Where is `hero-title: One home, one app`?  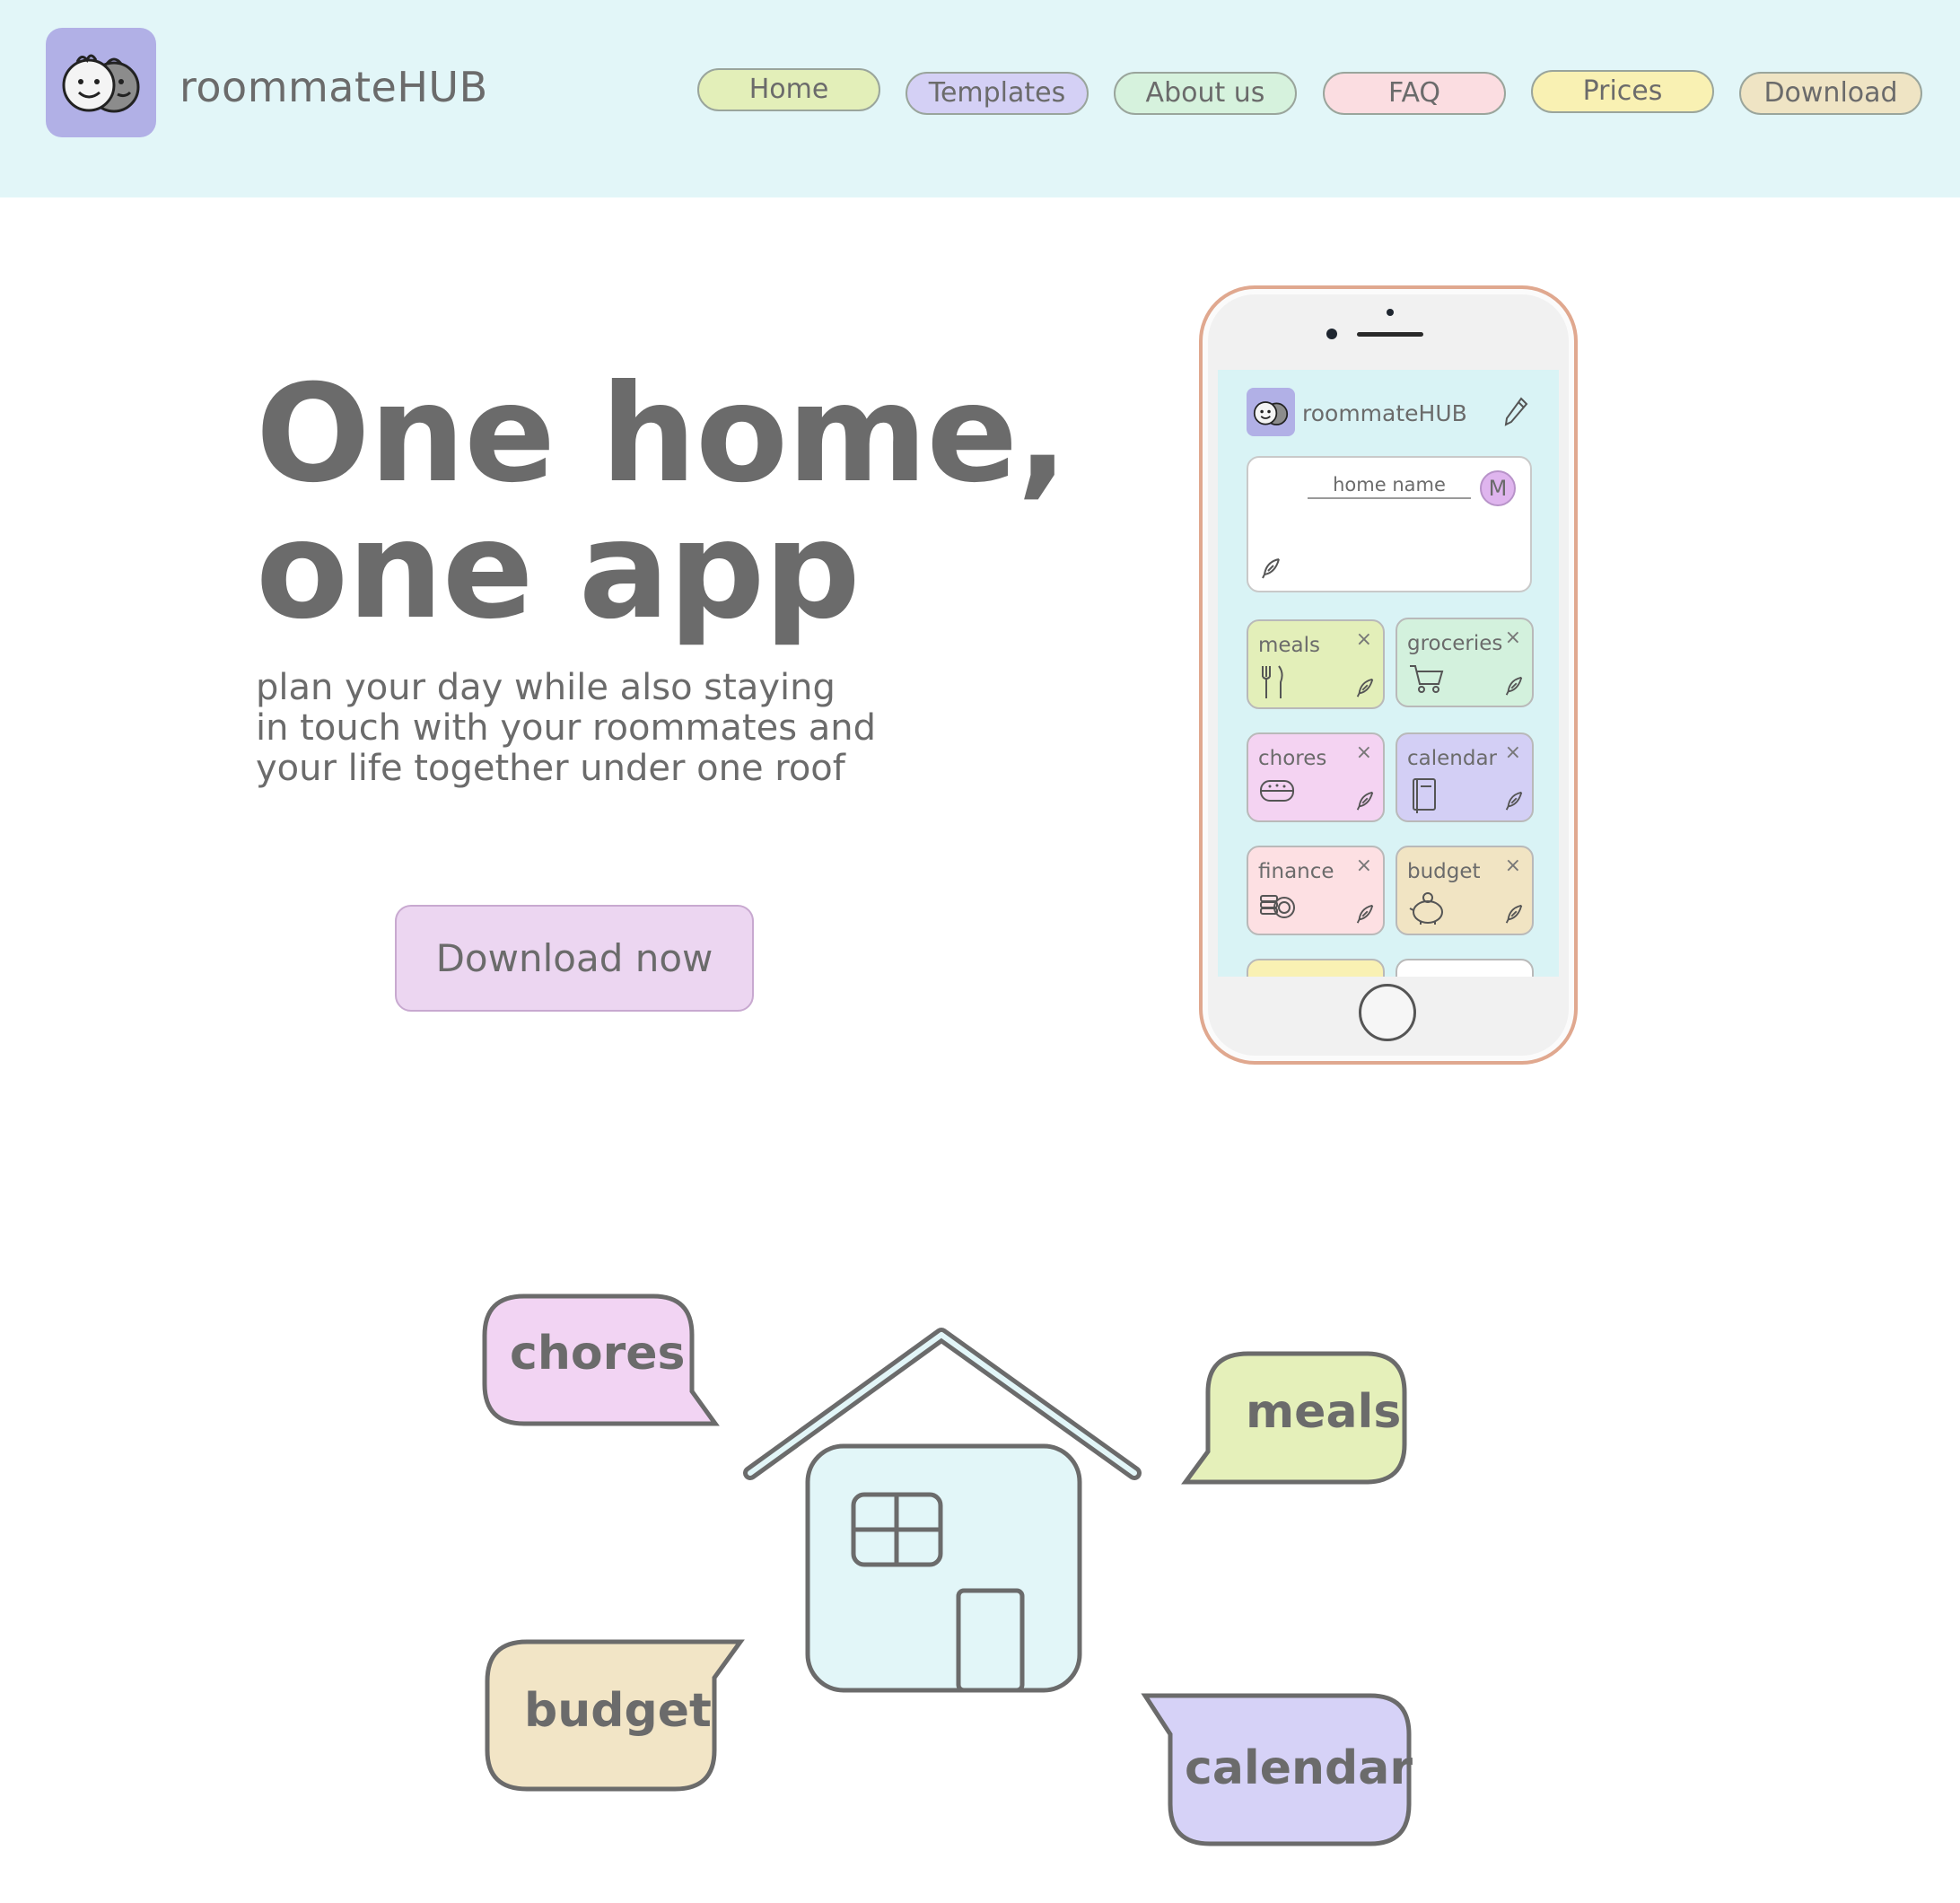
hero-title: One home, one app is located at coordinates (662, 502).